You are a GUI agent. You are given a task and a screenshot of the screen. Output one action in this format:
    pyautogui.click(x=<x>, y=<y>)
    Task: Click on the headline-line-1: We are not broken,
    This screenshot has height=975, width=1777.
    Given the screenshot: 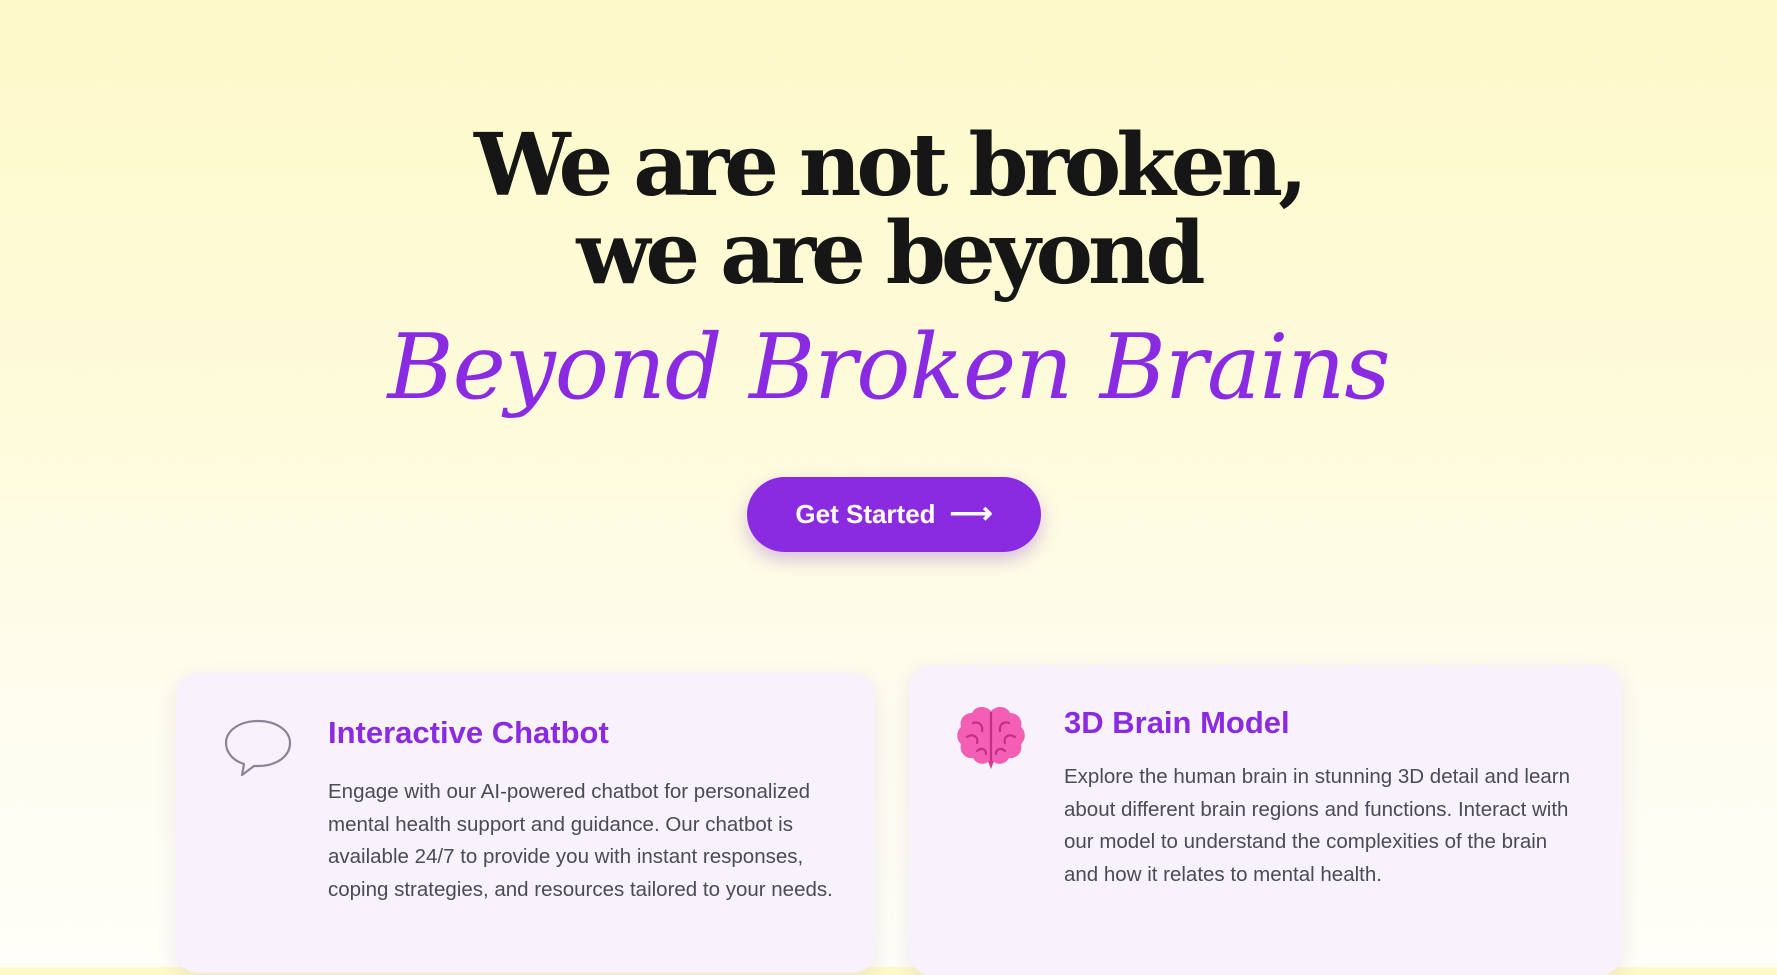 What is the action you would take?
    pyautogui.click(x=890, y=165)
    